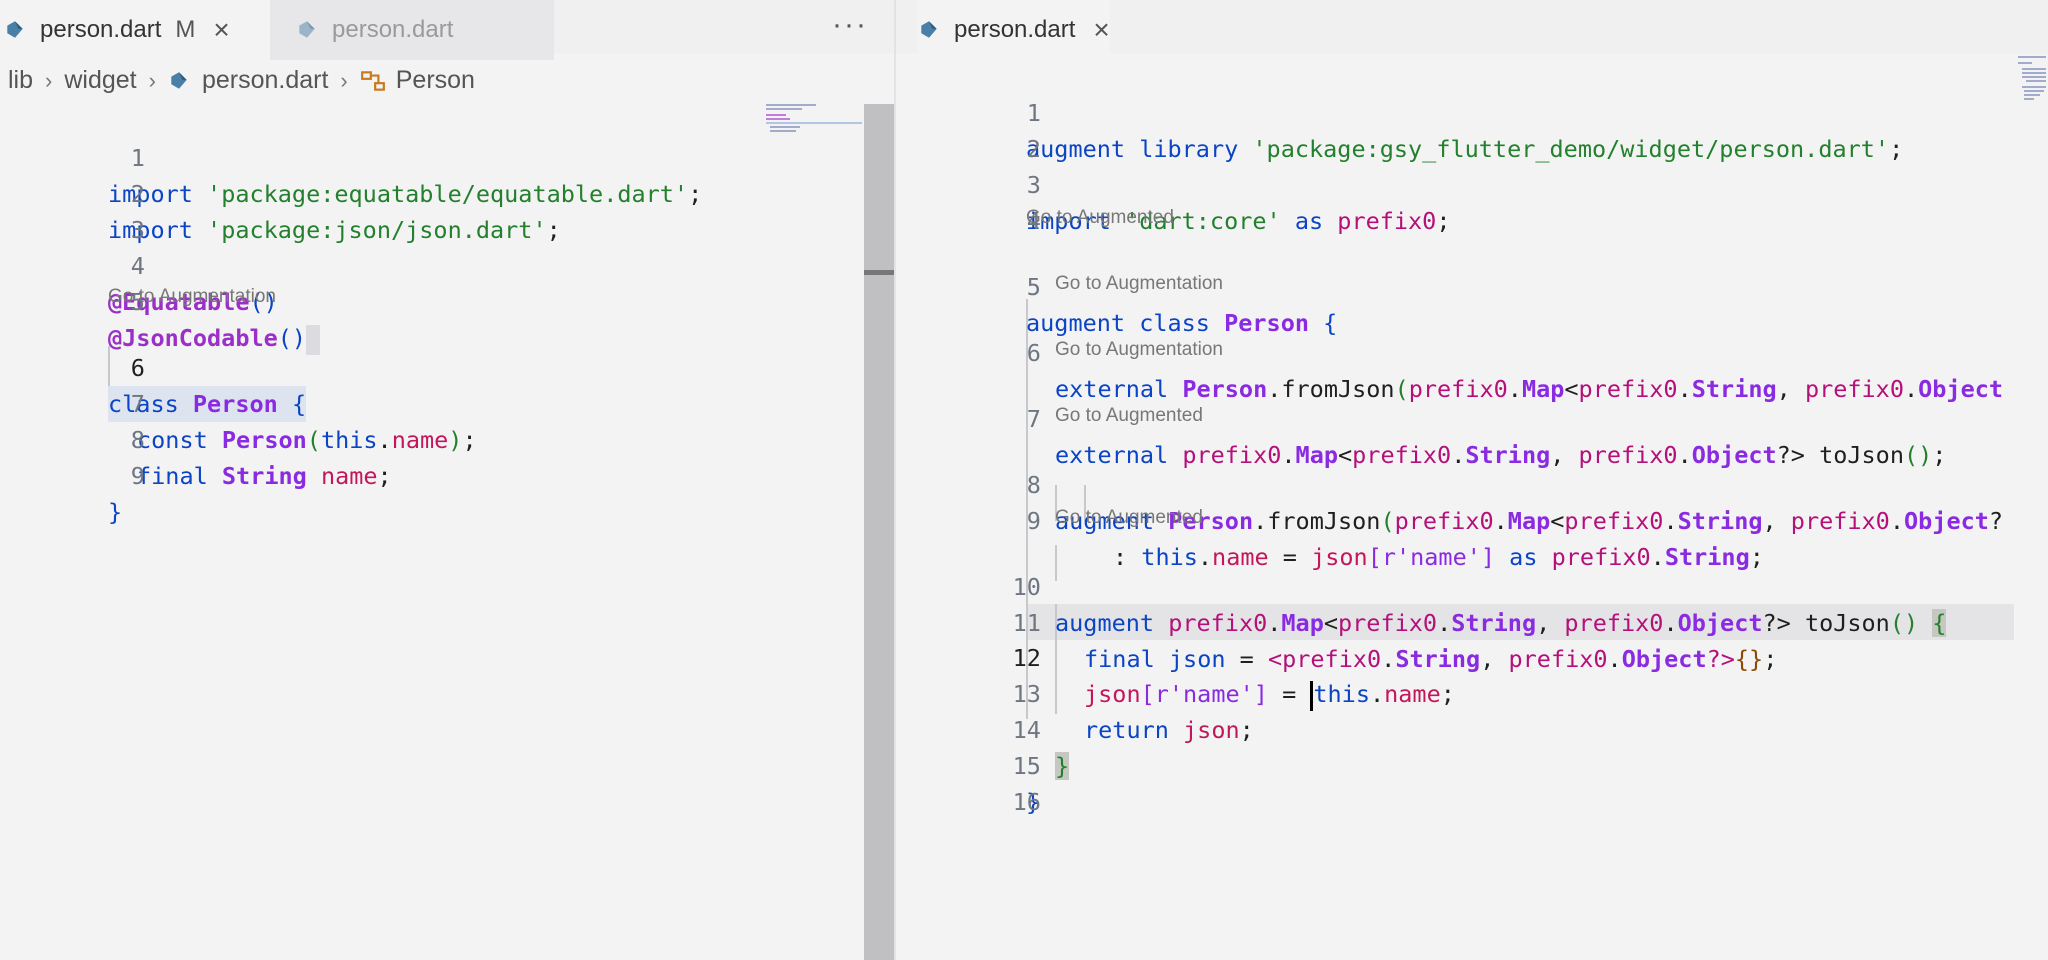 The image size is (2048, 960). I want to click on tab-person-dart-active: person.dart ×, so click(1014, 30).